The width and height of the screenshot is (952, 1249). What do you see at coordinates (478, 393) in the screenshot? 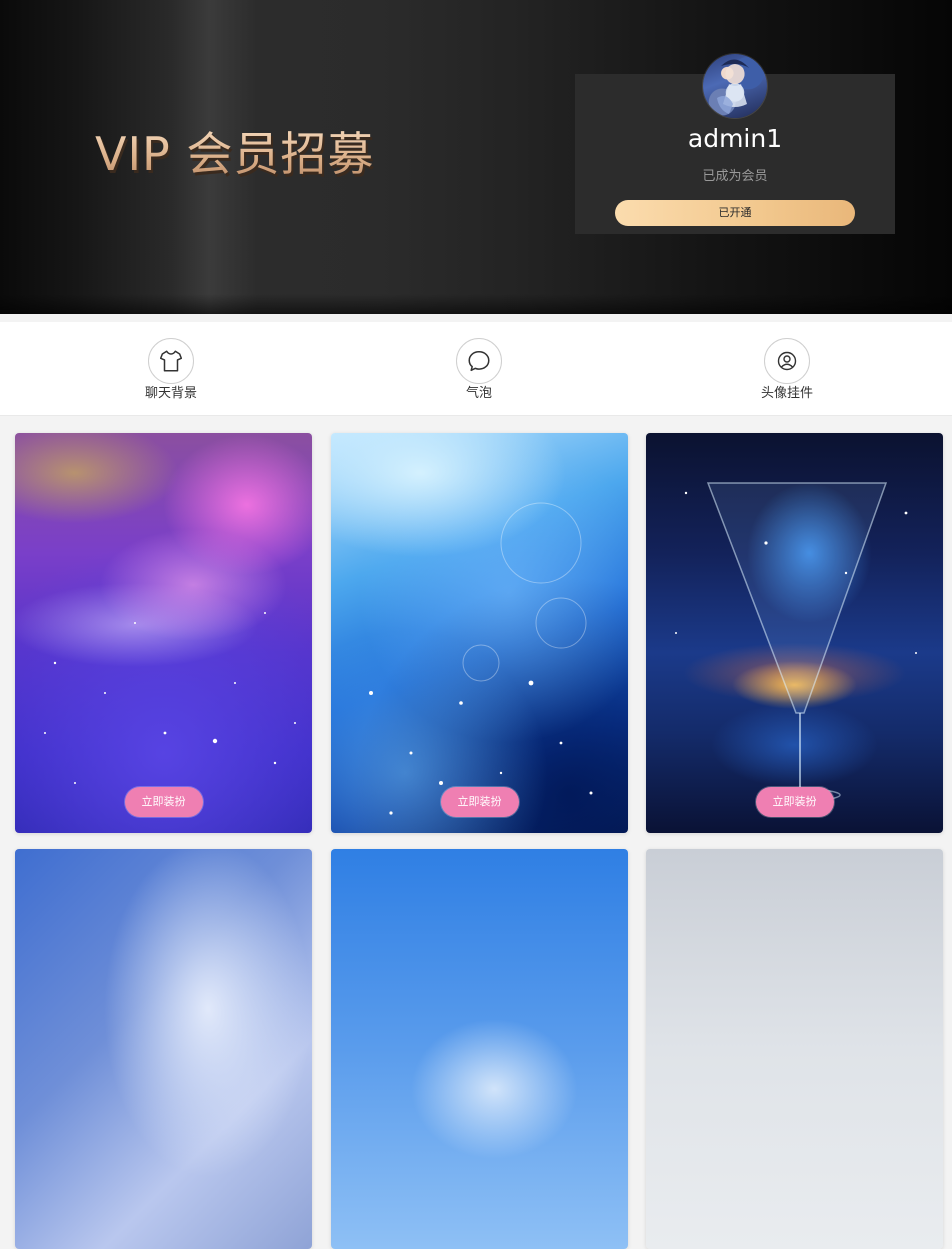
I see `category-label: 气泡` at bounding box center [478, 393].